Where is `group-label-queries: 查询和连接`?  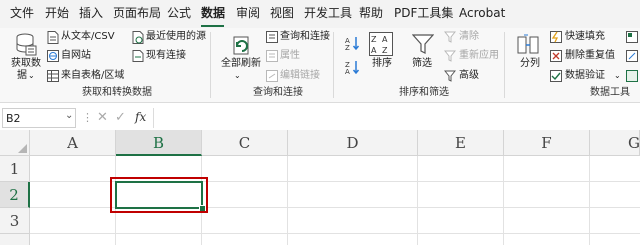 group-label-queries: 查询和连接 is located at coordinates (278, 92).